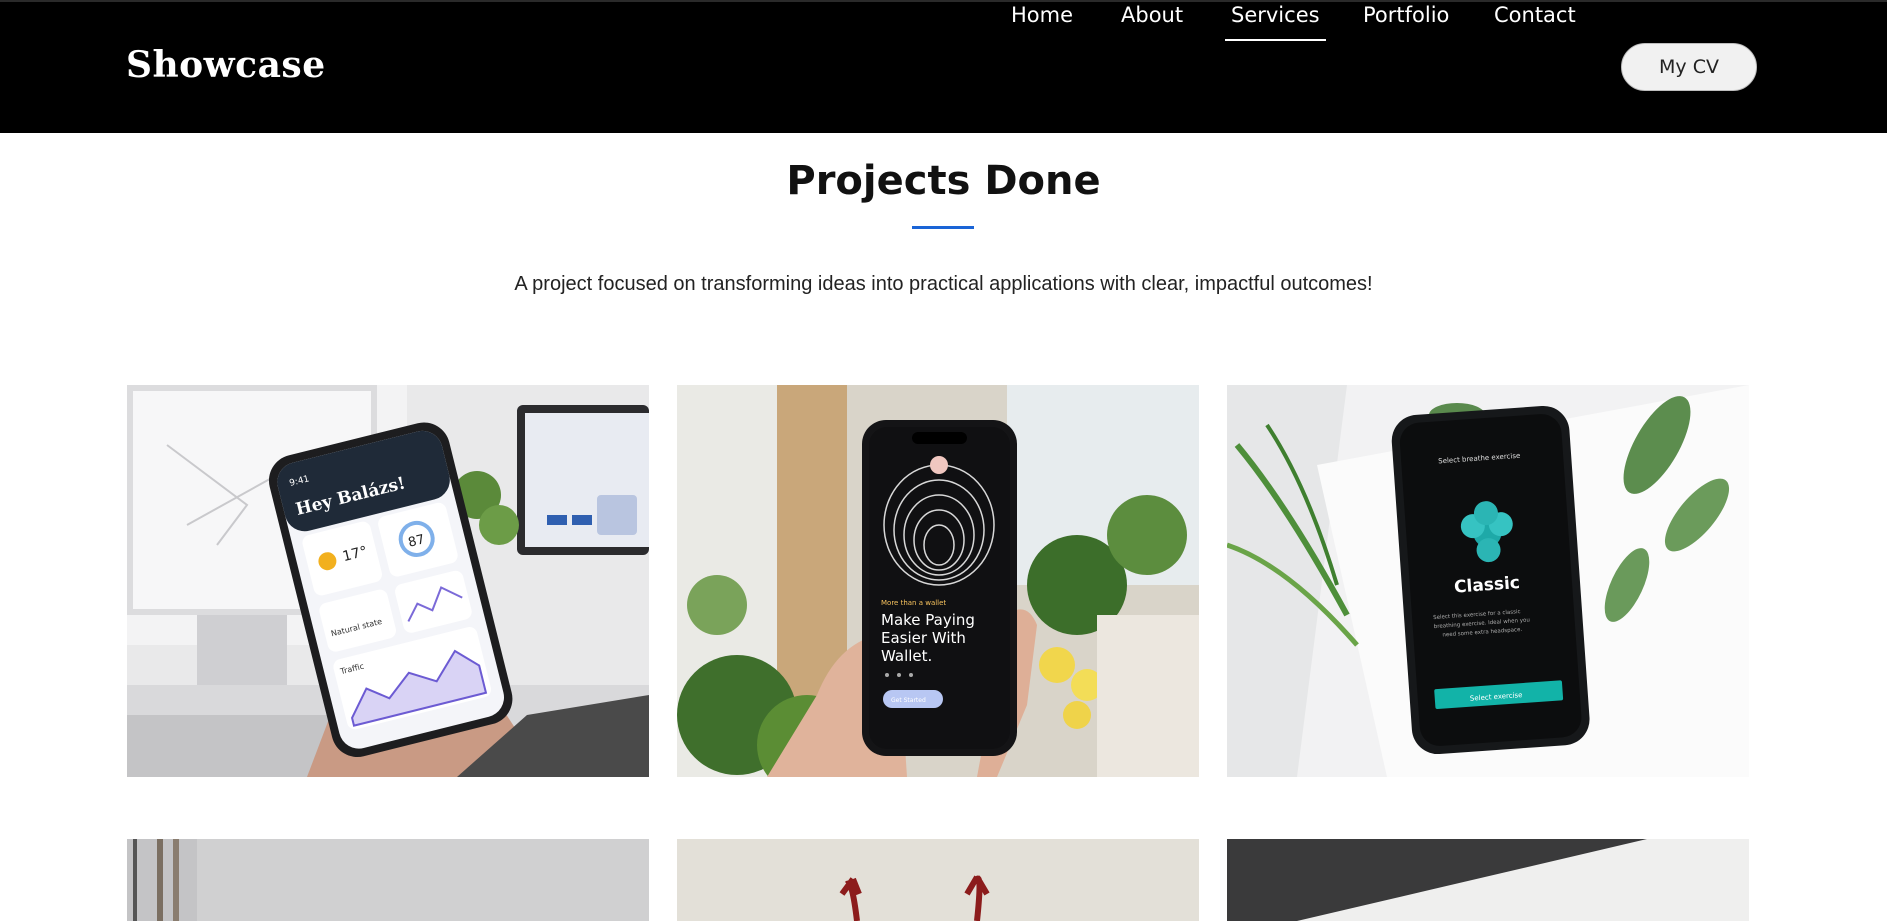  What do you see at coordinates (1042, 15) in the screenshot?
I see `nav-home: Home` at bounding box center [1042, 15].